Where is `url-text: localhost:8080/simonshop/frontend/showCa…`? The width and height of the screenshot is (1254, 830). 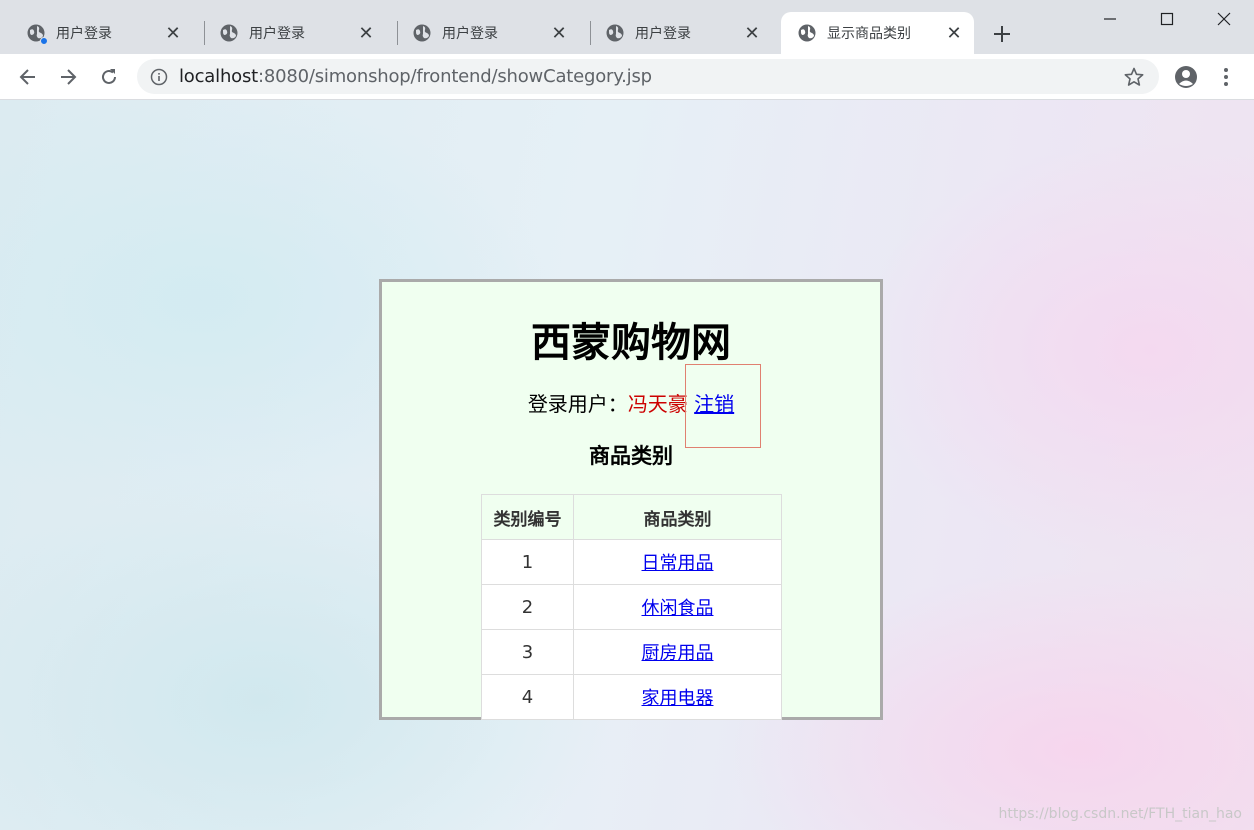
url-text: localhost:8080/simonshop/frontend/showCa… is located at coordinates (415, 76).